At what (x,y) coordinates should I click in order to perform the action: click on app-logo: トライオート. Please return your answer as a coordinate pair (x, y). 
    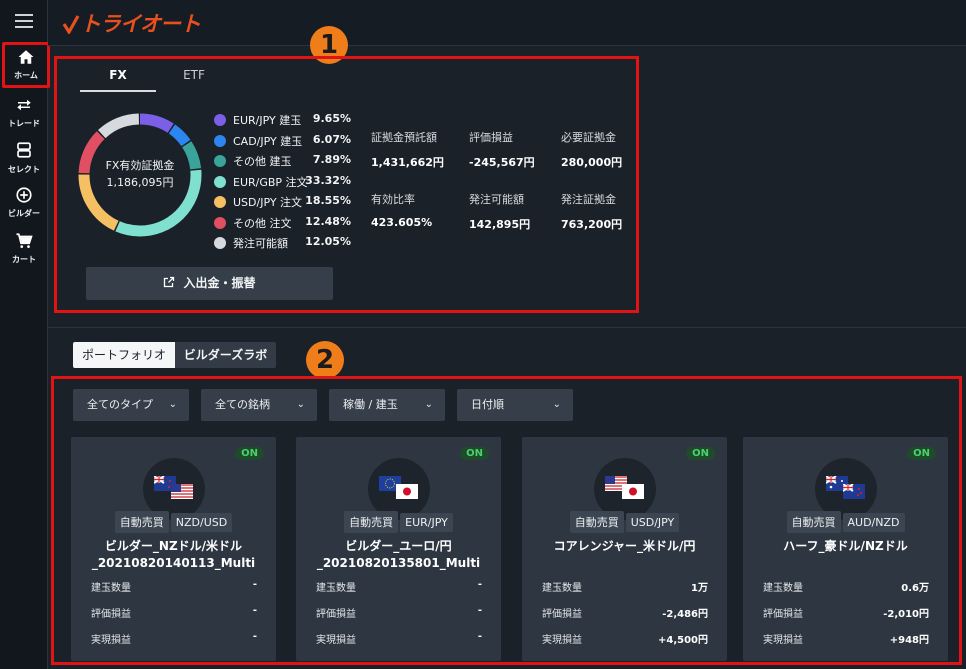
    Looking at the image, I should click on (131, 23).